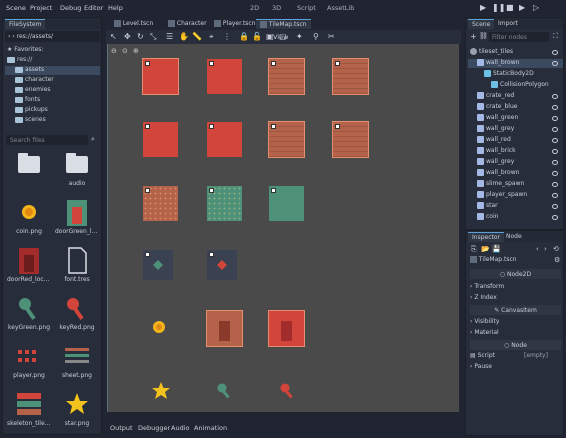  Describe the element at coordinates (29, 317) in the screenshot. I see `file-item: keyGreen.png` at that location.